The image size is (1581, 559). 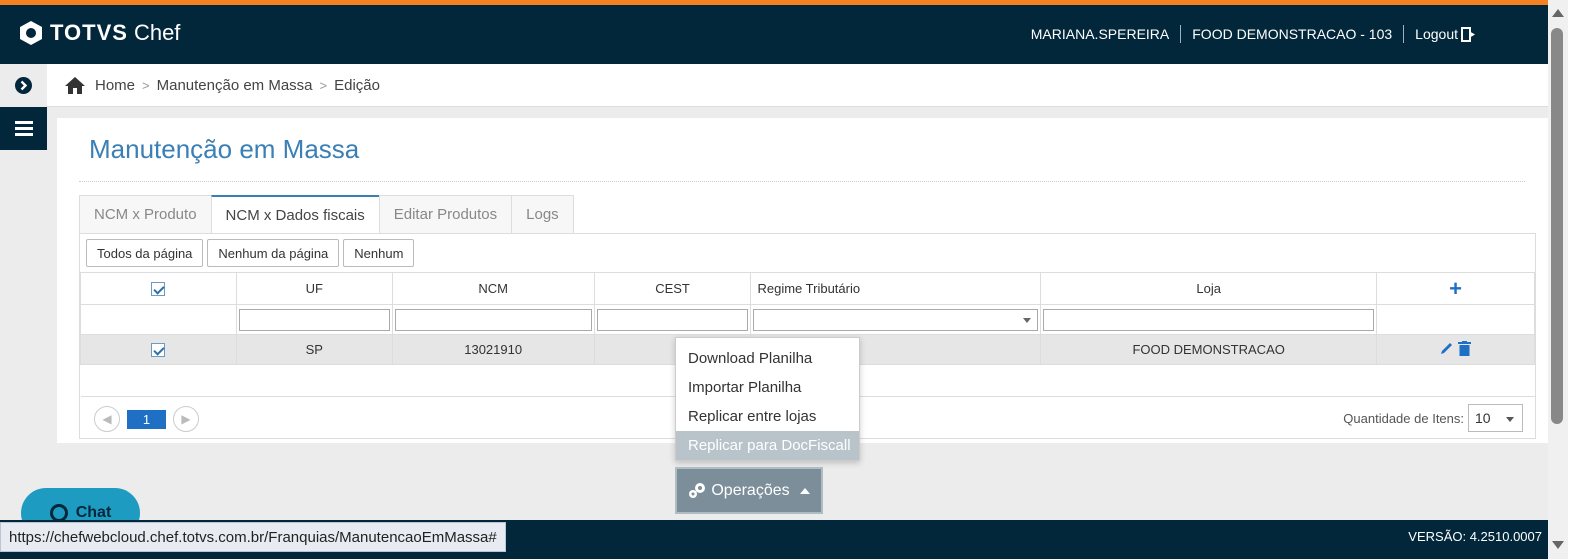 What do you see at coordinates (115, 85) in the screenshot?
I see `breadcrumb-home: Home` at bounding box center [115, 85].